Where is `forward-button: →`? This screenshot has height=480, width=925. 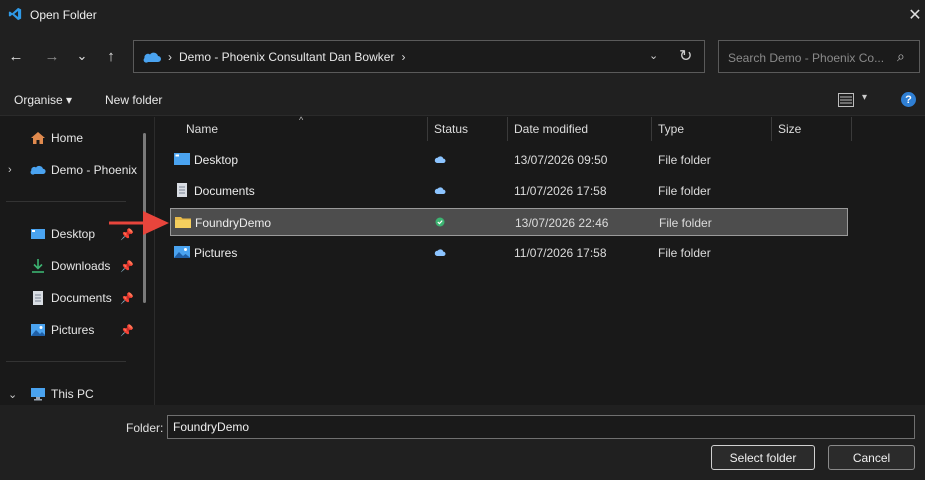 forward-button: → is located at coordinates (52, 56).